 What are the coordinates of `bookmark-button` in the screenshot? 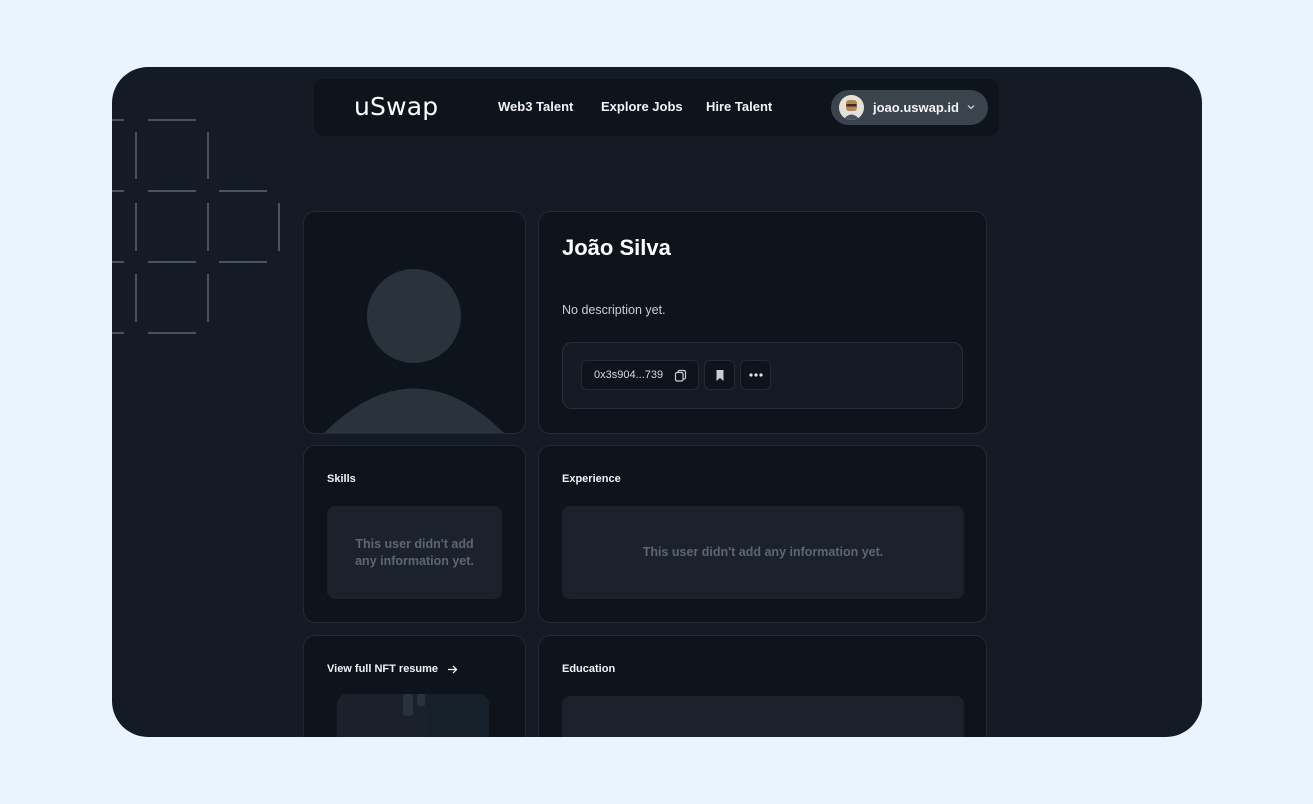 It's located at (719, 375).